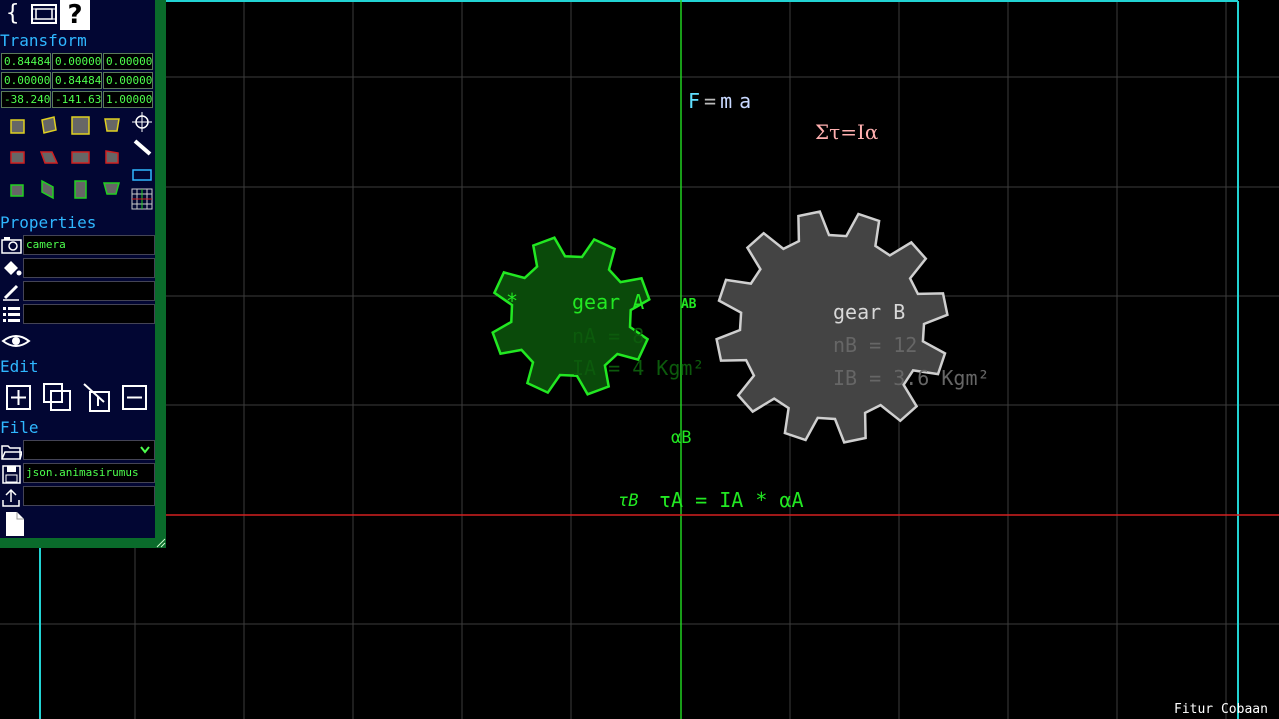 The height and width of the screenshot is (719, 1279). What do you see at coordinates (11, 452) in the screenshot?
I see `open-folder-icon` at bounding box center [11, 452].